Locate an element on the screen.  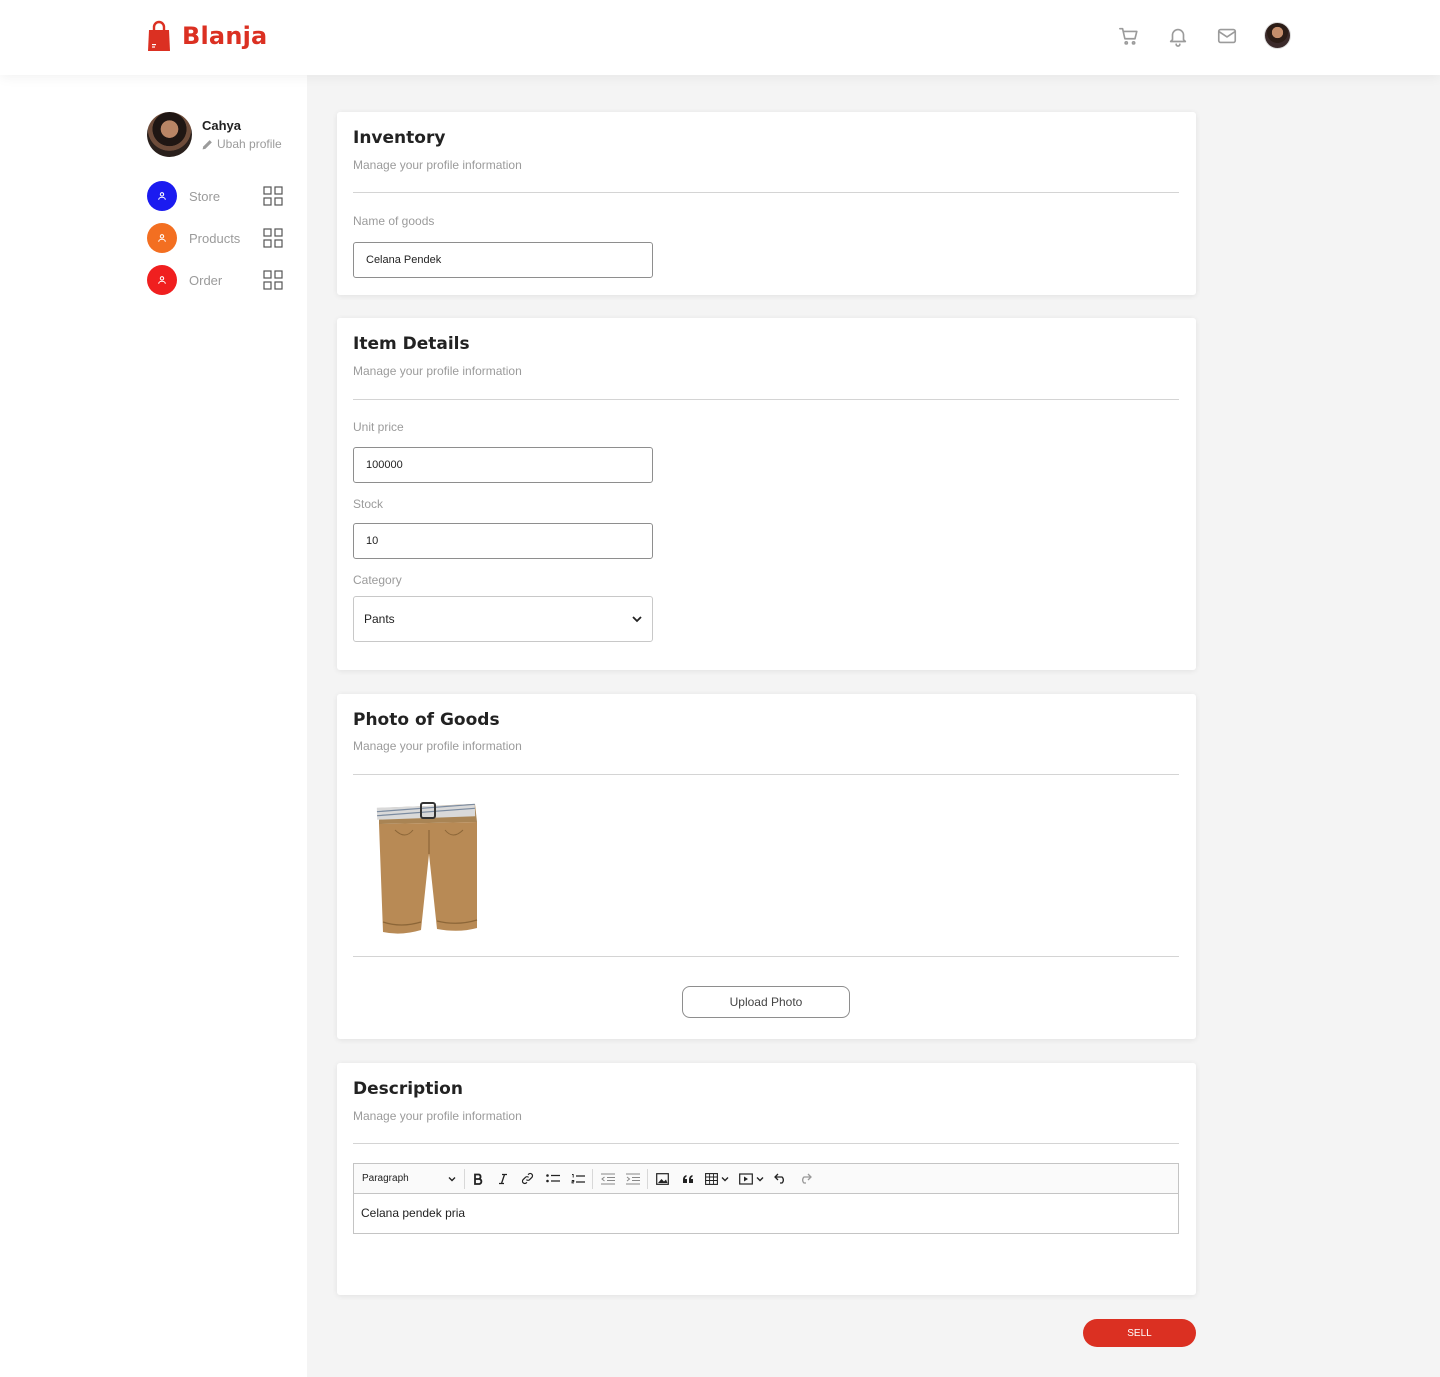
rich-text-editor: Paragraph Celana pendek pria is located at coordinates (766, 1198).